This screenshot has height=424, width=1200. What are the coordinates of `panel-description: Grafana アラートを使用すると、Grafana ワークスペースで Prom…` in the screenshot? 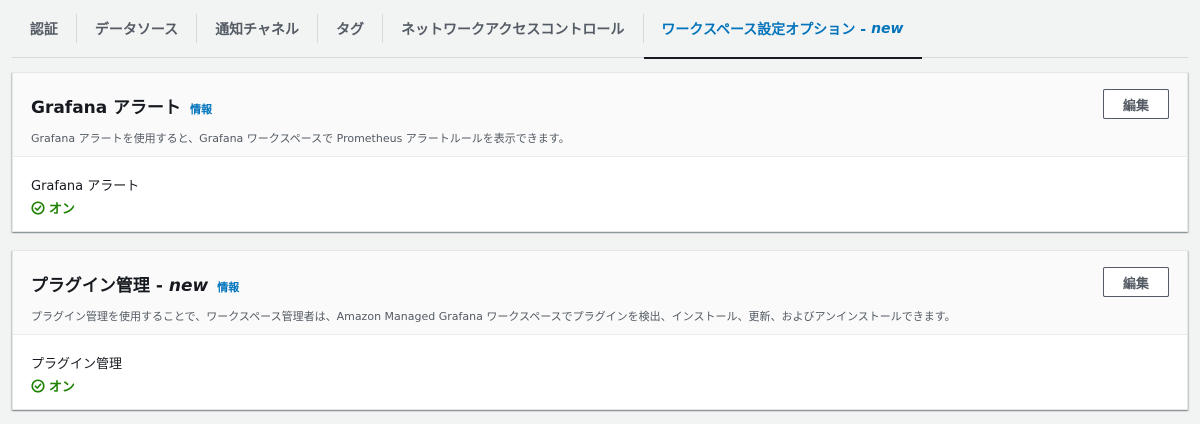 It's located at (300, 138).